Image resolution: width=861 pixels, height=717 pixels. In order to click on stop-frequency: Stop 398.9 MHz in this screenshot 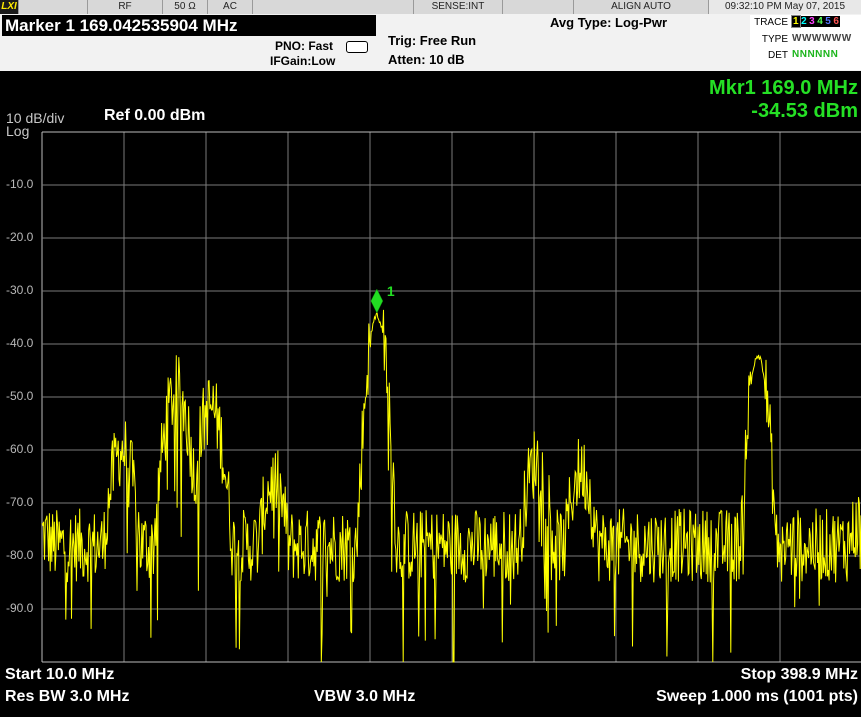, I will do `click(799, 674)`.